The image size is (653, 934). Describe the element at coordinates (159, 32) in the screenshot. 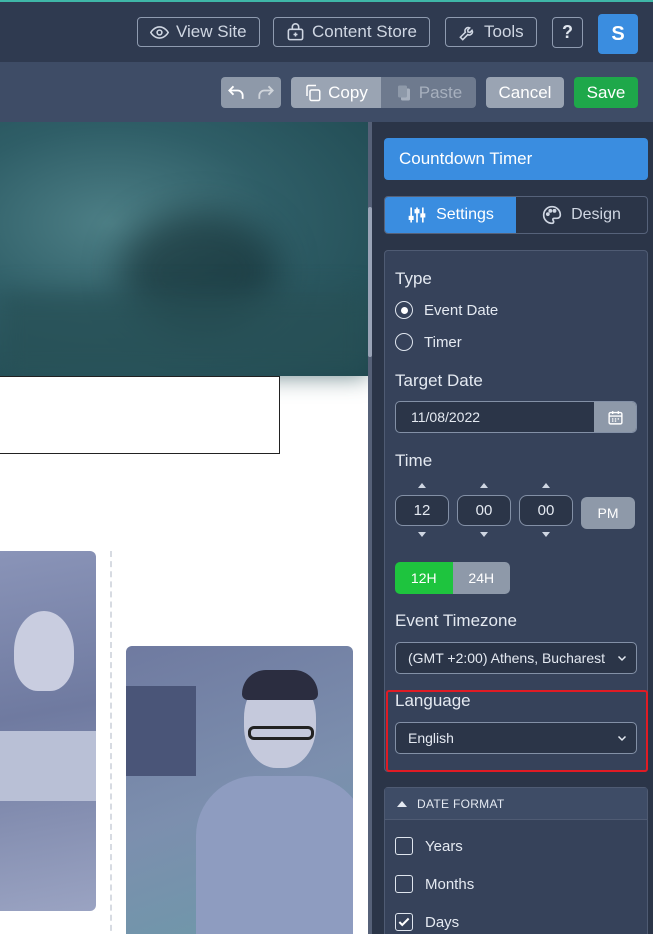

I see `eye-icon` at that location.